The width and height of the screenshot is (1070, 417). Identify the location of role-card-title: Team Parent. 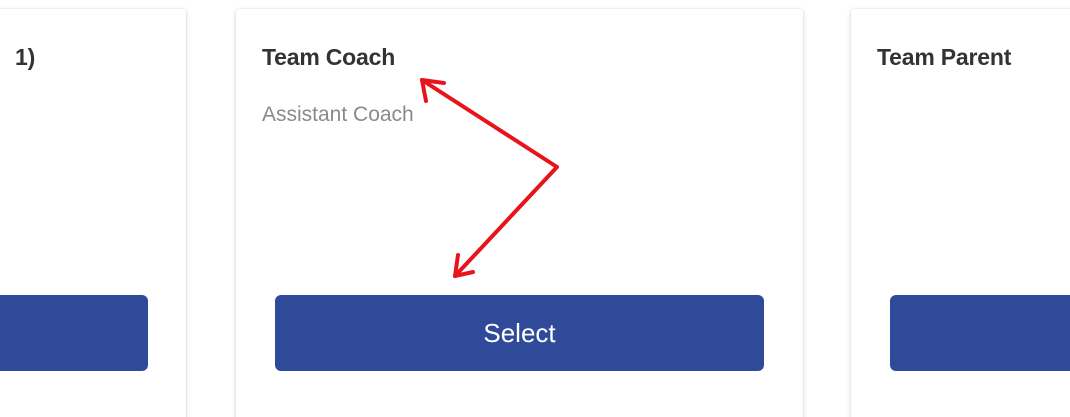
(944, 57).